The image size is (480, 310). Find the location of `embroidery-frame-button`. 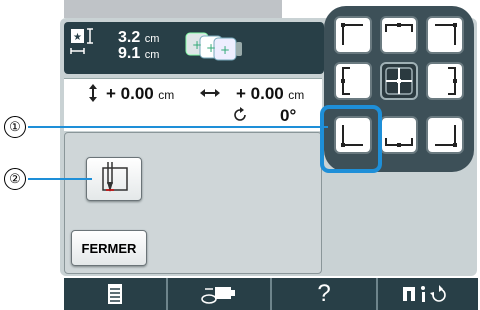

embroidery-frame-button is located at coordinates (219, 294).